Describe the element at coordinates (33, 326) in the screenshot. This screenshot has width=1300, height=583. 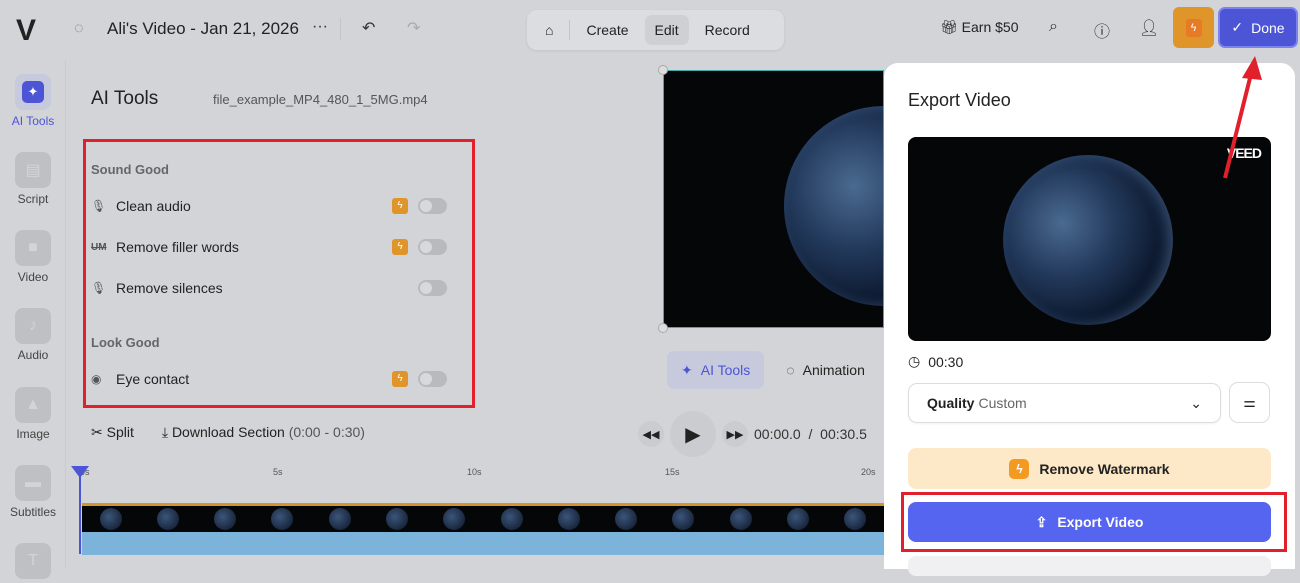
I see `audio-icon: ♪` at that location.